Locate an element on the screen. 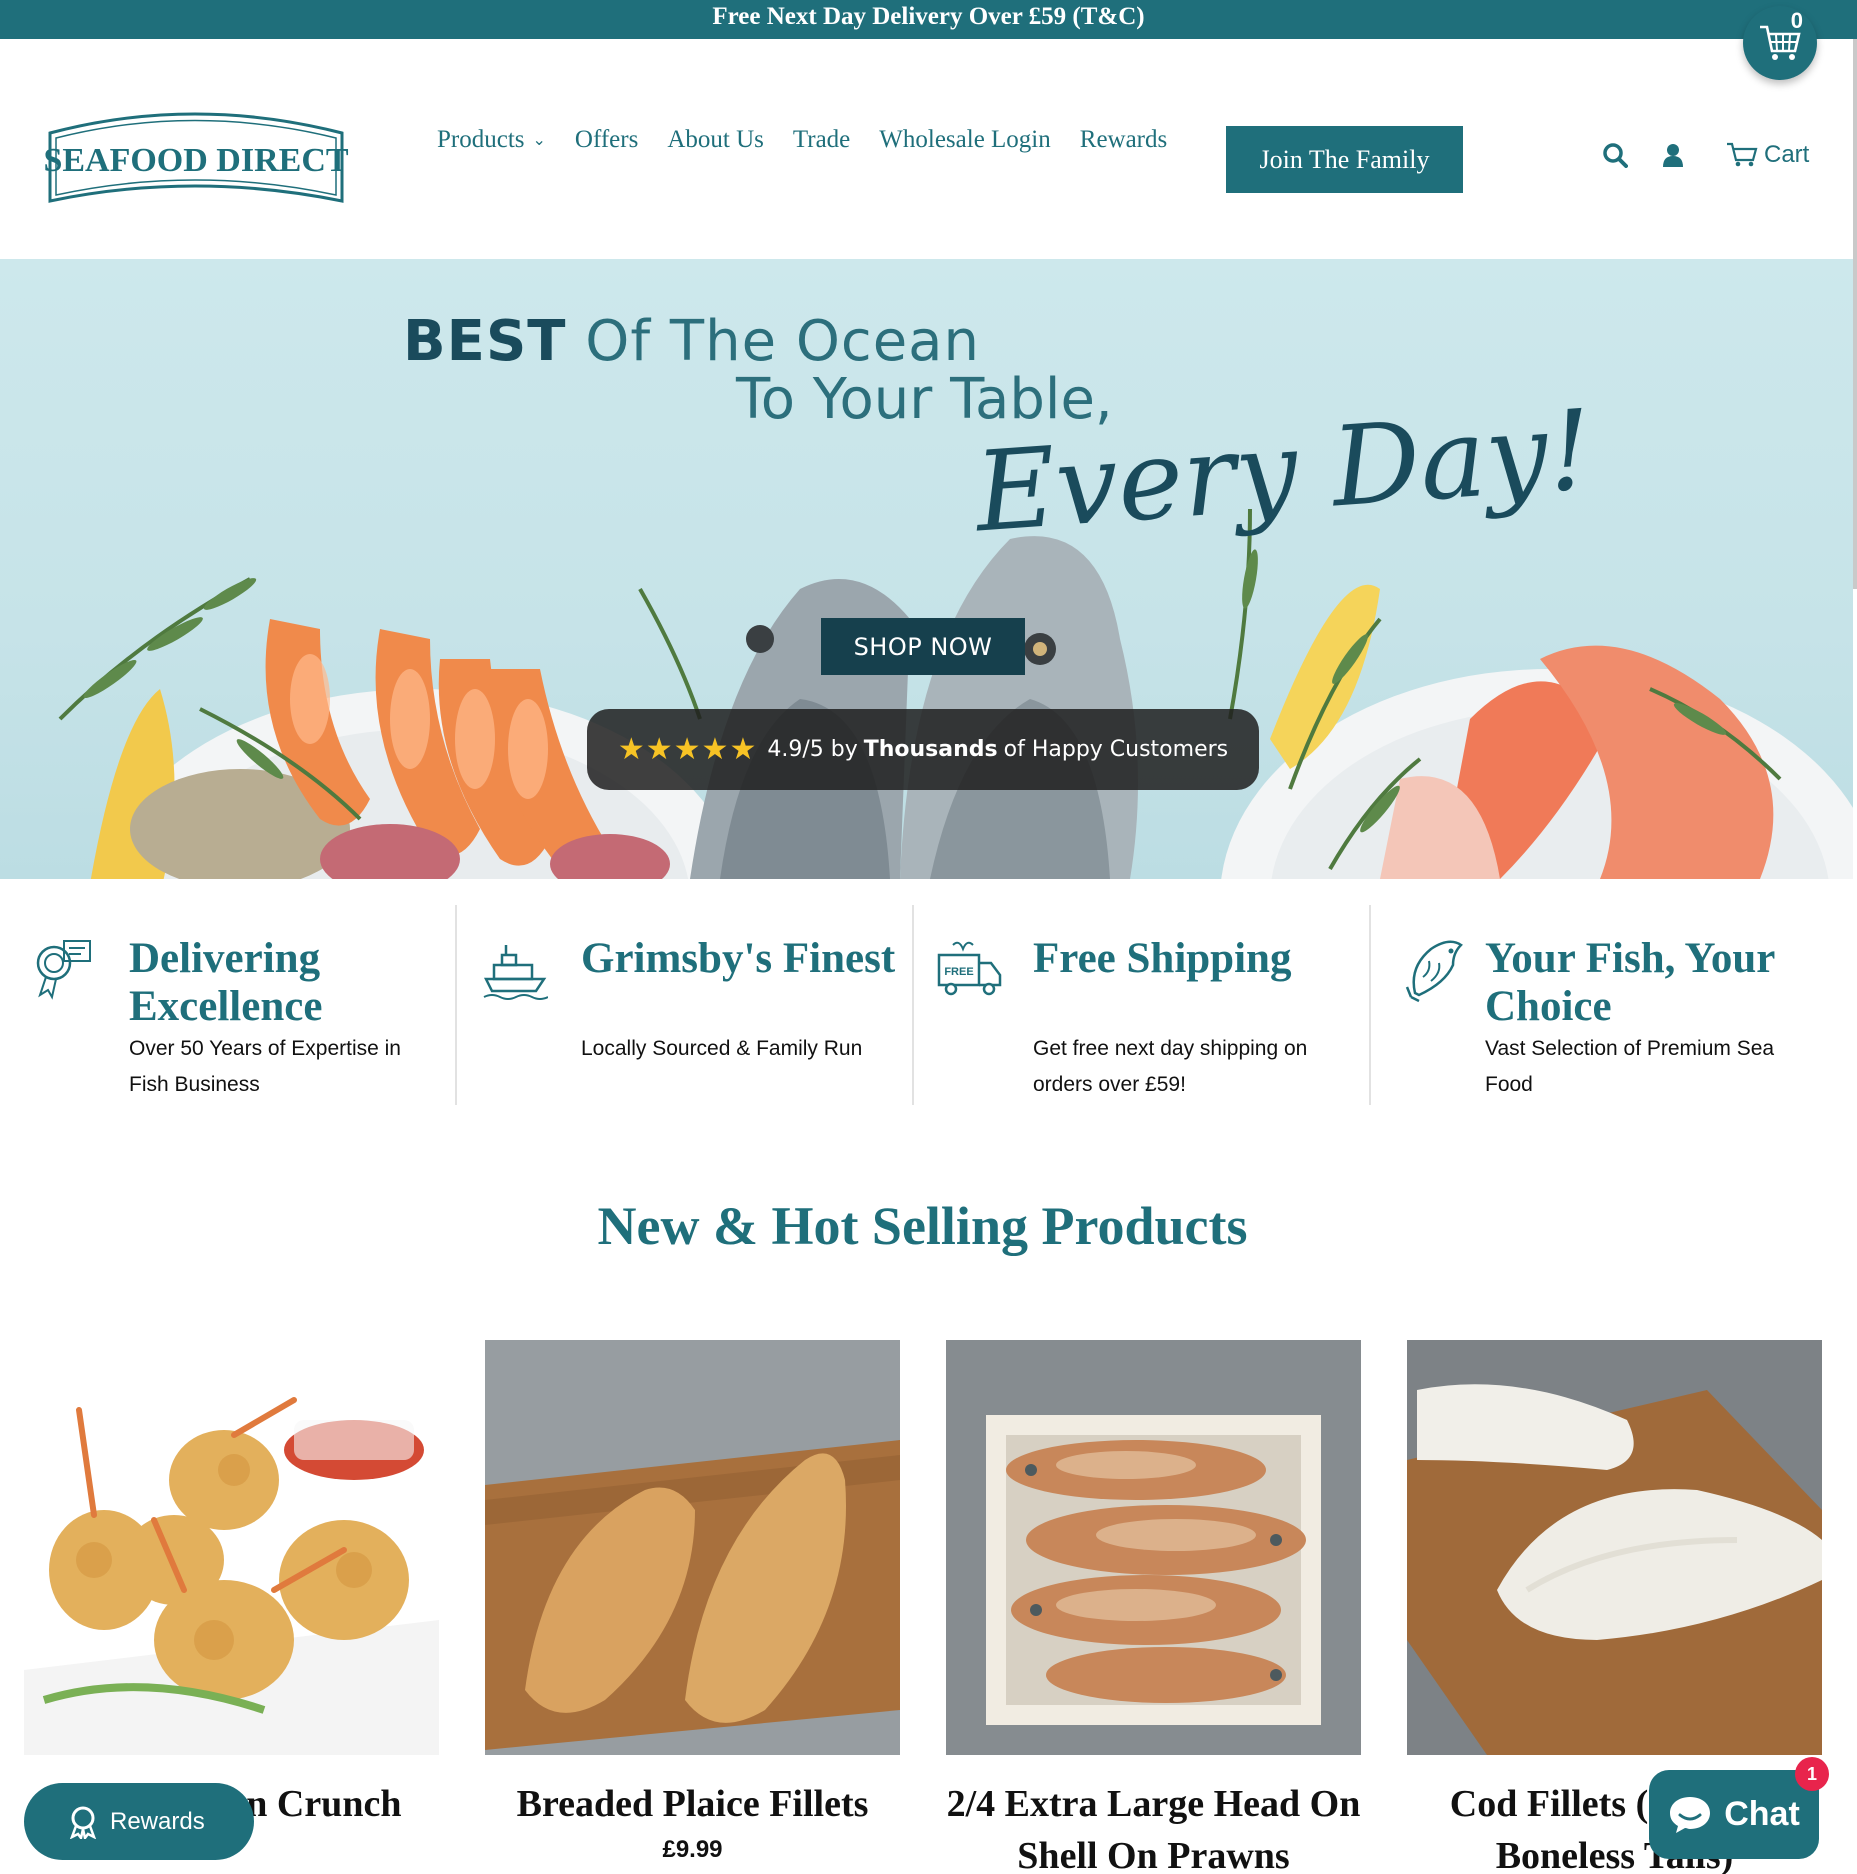 This screenshot has height=1874, width=1857. nav-trade: Trade is located at coordinates (821, 140).